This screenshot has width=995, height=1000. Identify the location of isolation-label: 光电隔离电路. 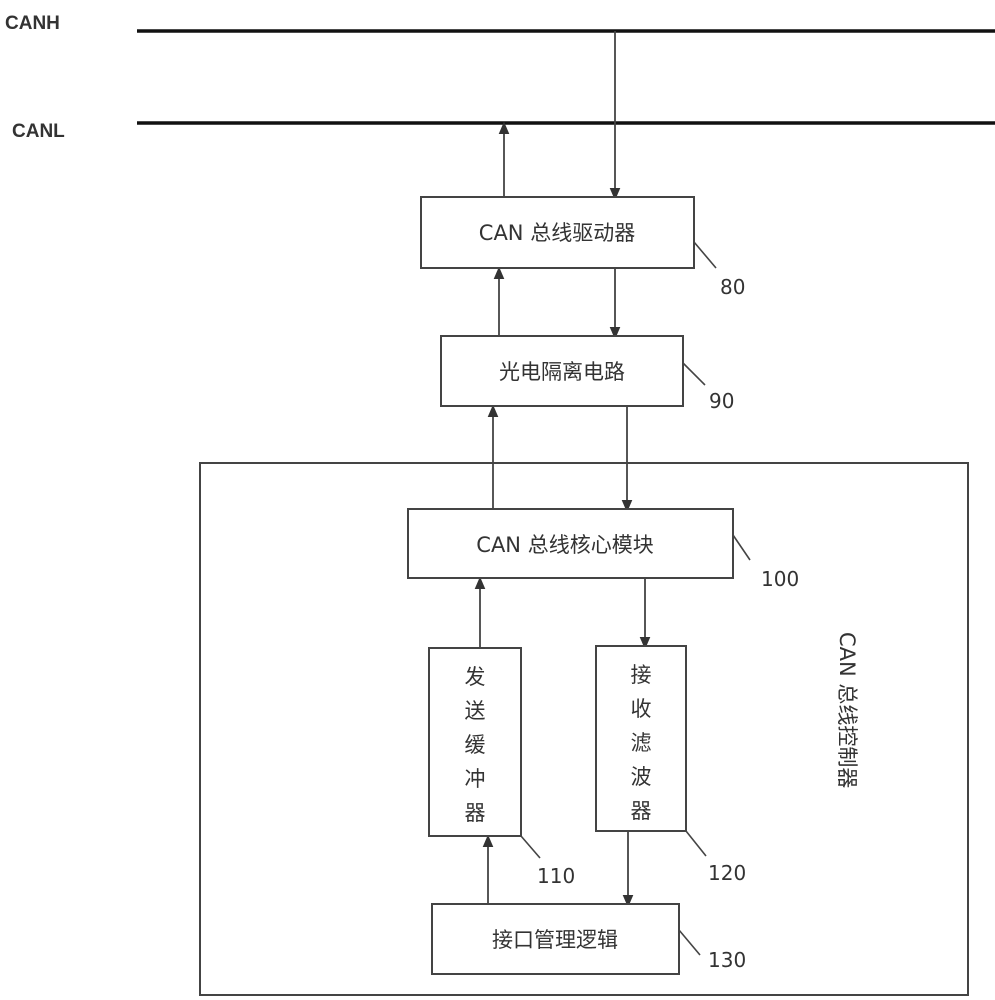
(562, 372).